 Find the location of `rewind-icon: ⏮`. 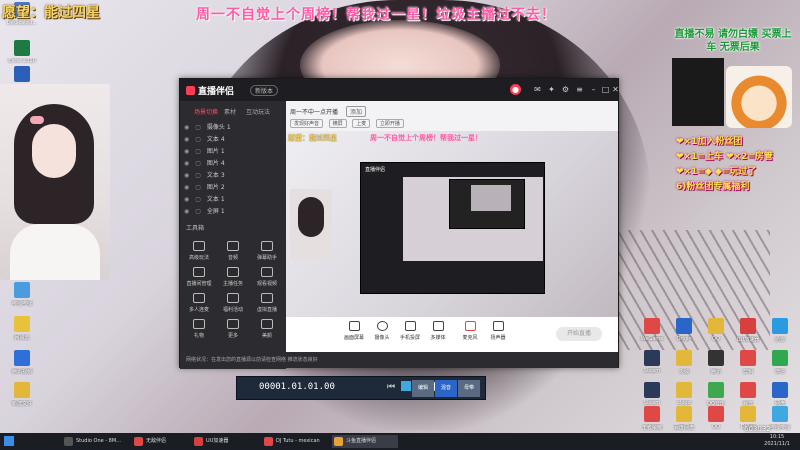

rewind-icon: ⏮ is located at coordinates (391, 387).